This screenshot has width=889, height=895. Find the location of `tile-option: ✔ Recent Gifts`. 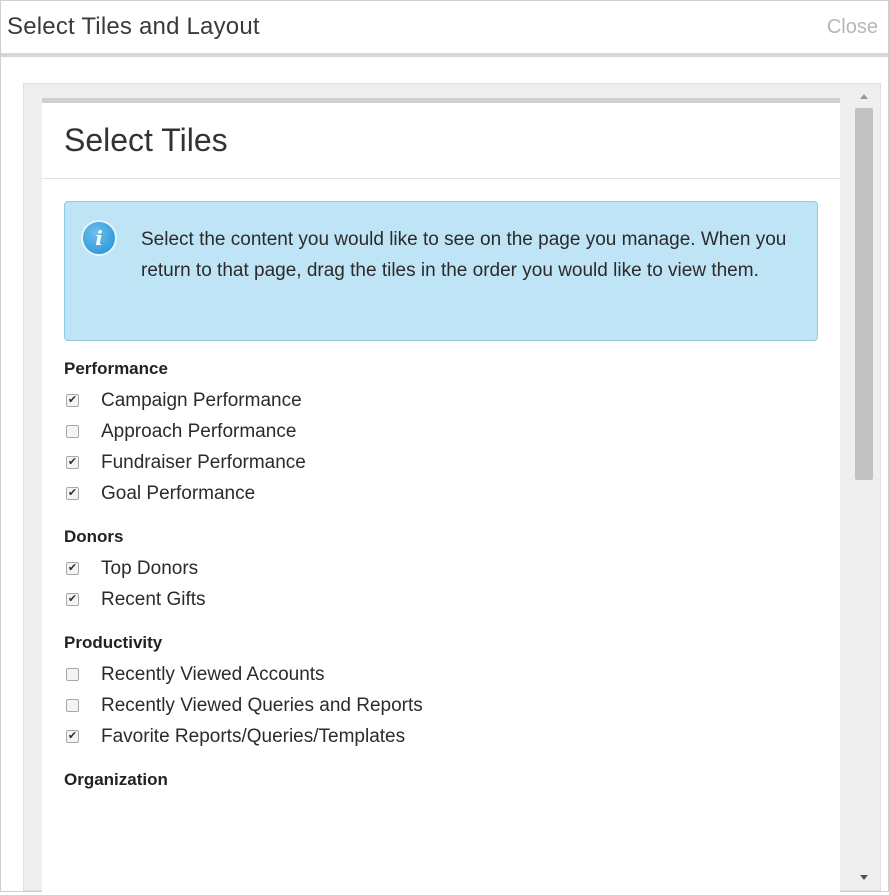

tile-option: ✔ Recent Gifts is located at coordinates (441, 599).